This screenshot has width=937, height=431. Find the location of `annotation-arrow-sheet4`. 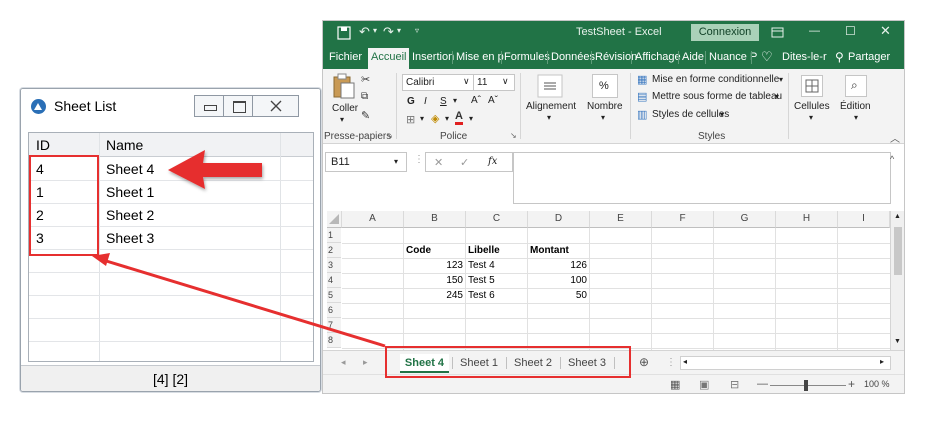

annotation-arrow-sheet4 is located at coordinates (215, 169).